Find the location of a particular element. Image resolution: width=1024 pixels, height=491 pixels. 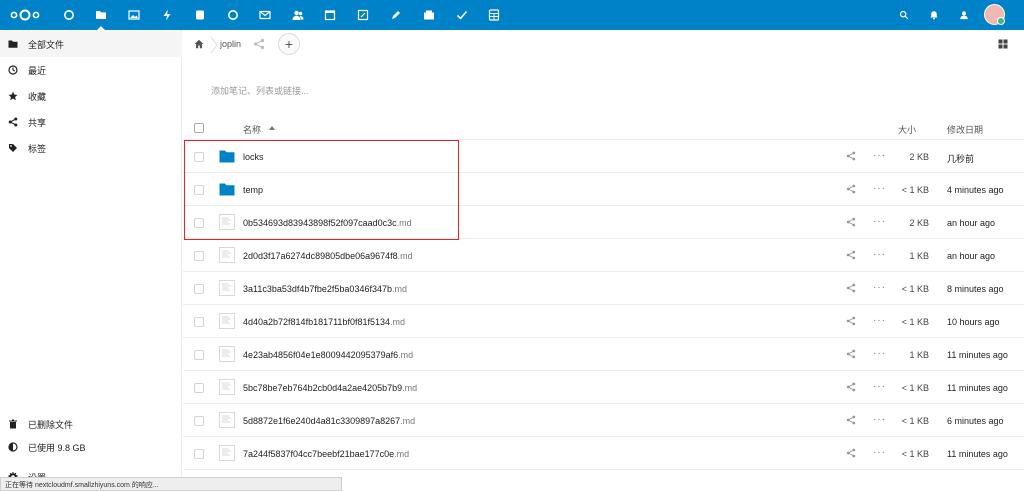

photos-icon is located at coordinates (134, 15).